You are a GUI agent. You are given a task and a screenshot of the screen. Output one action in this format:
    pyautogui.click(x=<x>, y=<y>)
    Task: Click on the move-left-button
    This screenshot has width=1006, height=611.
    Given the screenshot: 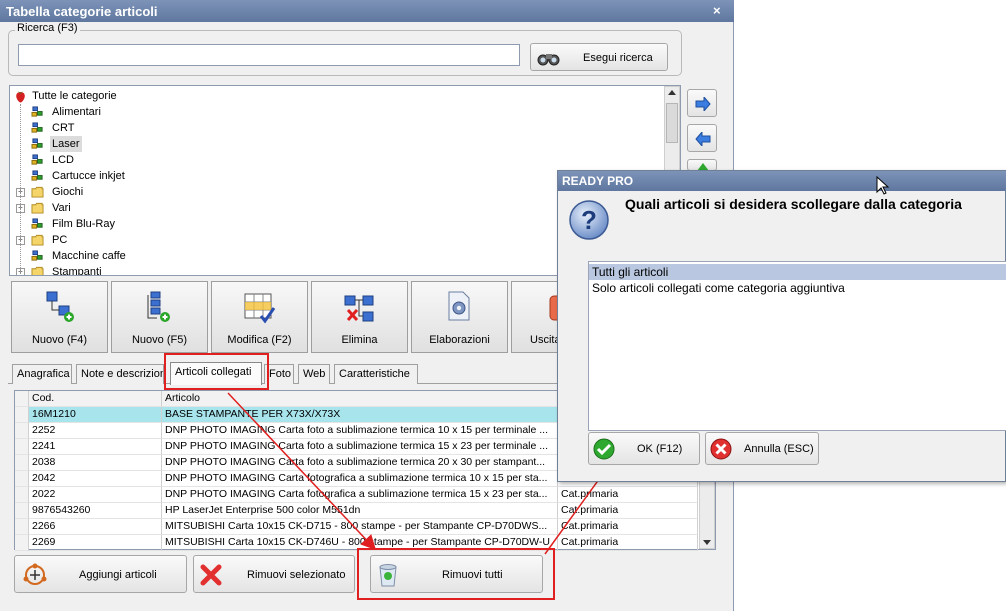 What is the action you would take?
    pyautogui.click(x=702, y=138)
    